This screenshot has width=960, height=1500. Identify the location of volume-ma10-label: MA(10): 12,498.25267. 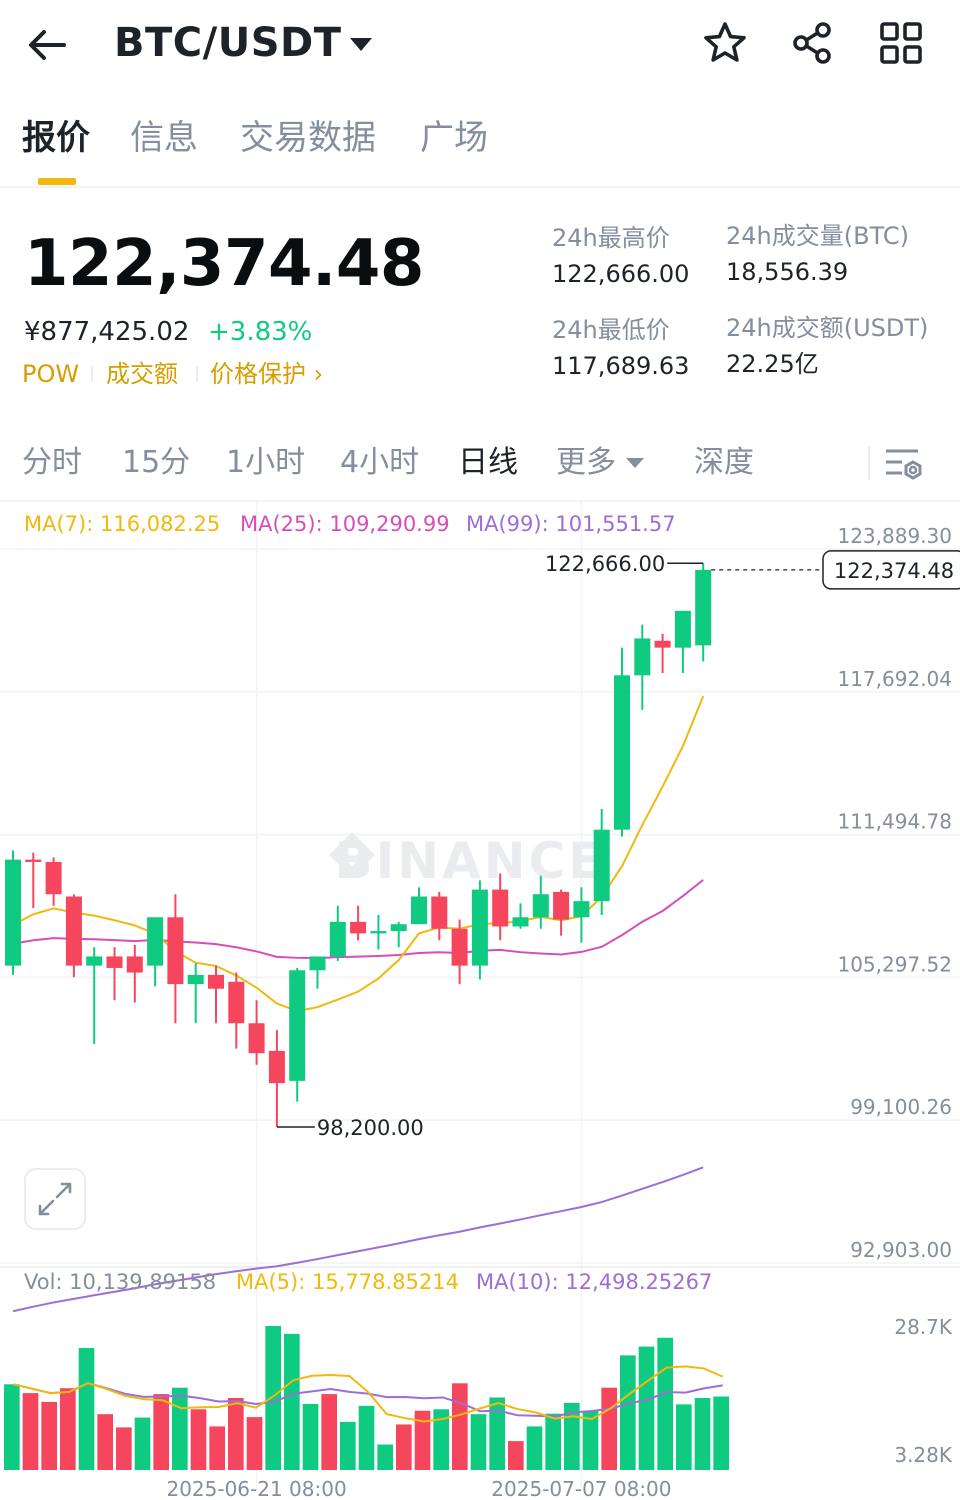
(594, 1282).